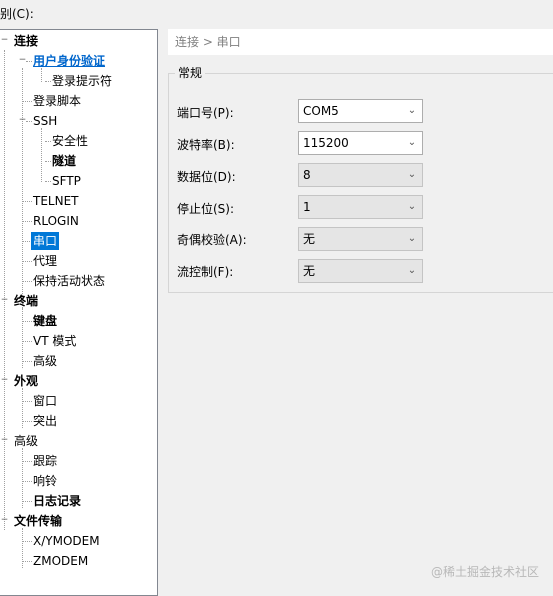 The height and width of the screenshot is (596, 553). I want to click on flow-control-label: 流控制(F):, so click(205, 272).